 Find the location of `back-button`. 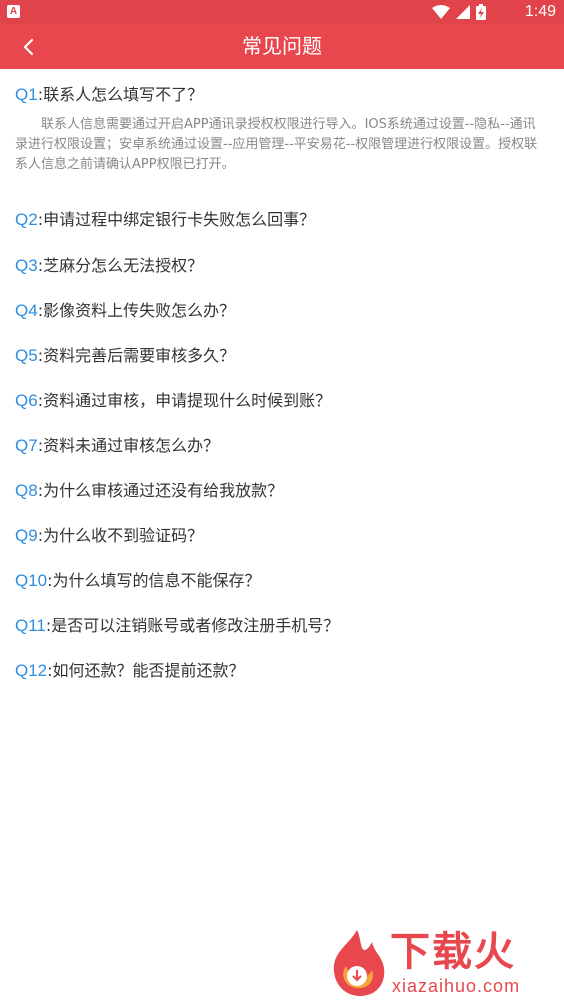

back-button is located at coordinates (29, 47).